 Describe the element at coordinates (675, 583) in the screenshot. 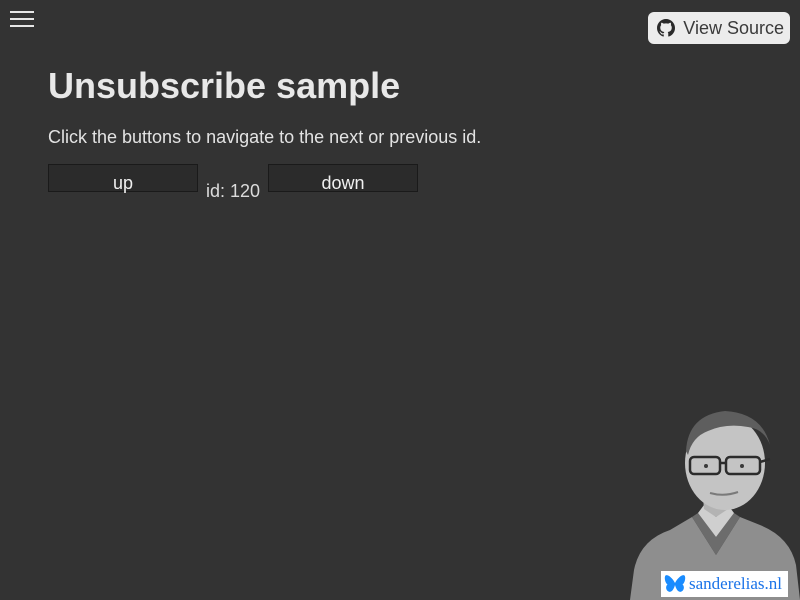

I see `butterfly-icon` at that location.